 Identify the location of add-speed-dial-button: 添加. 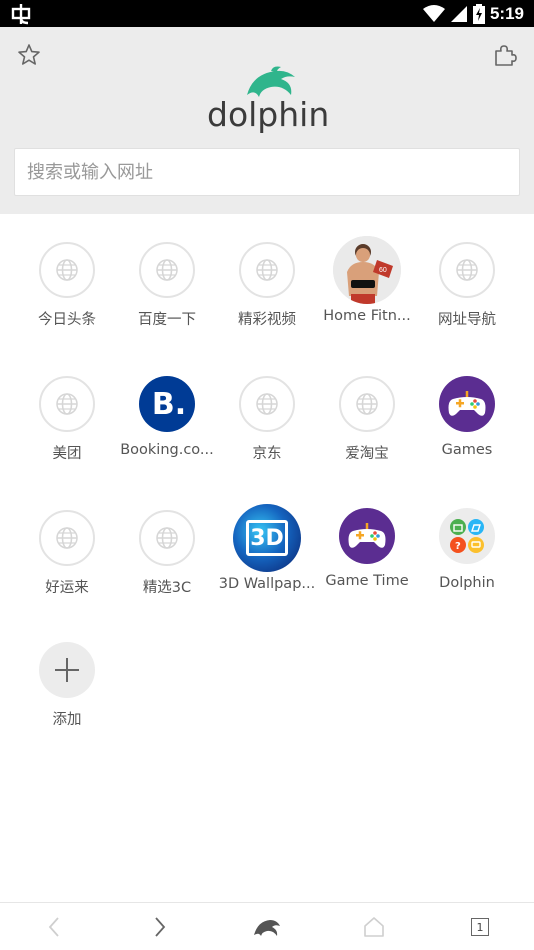
(67, 697).